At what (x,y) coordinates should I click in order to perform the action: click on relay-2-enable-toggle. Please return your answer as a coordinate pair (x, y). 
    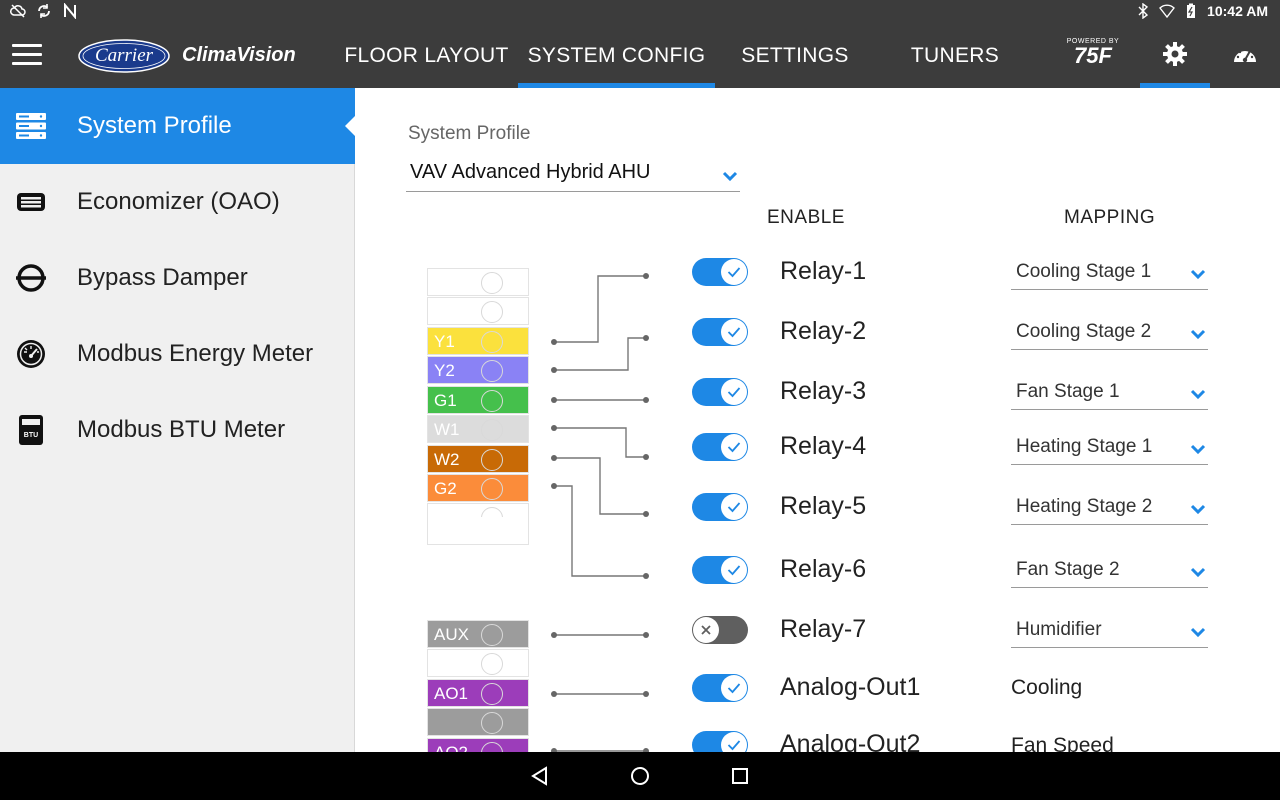
    Looking at the image, I should click on (720, 332).